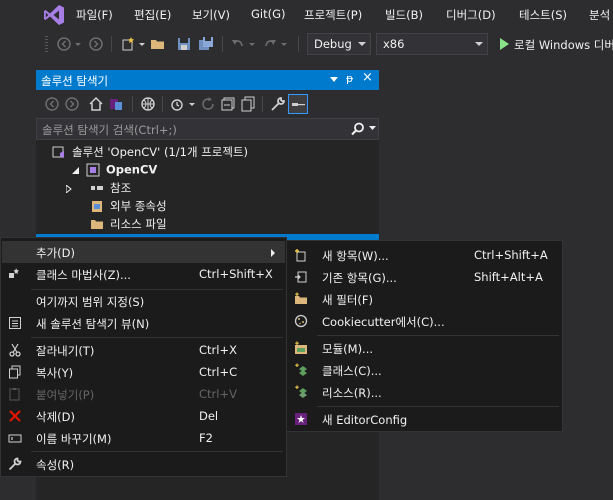 Image resolution: width=613 pixels, height=500 pixels. Describe the element at coordinates (301, 391) in the screenshot. I see `resource-icon` at that location.